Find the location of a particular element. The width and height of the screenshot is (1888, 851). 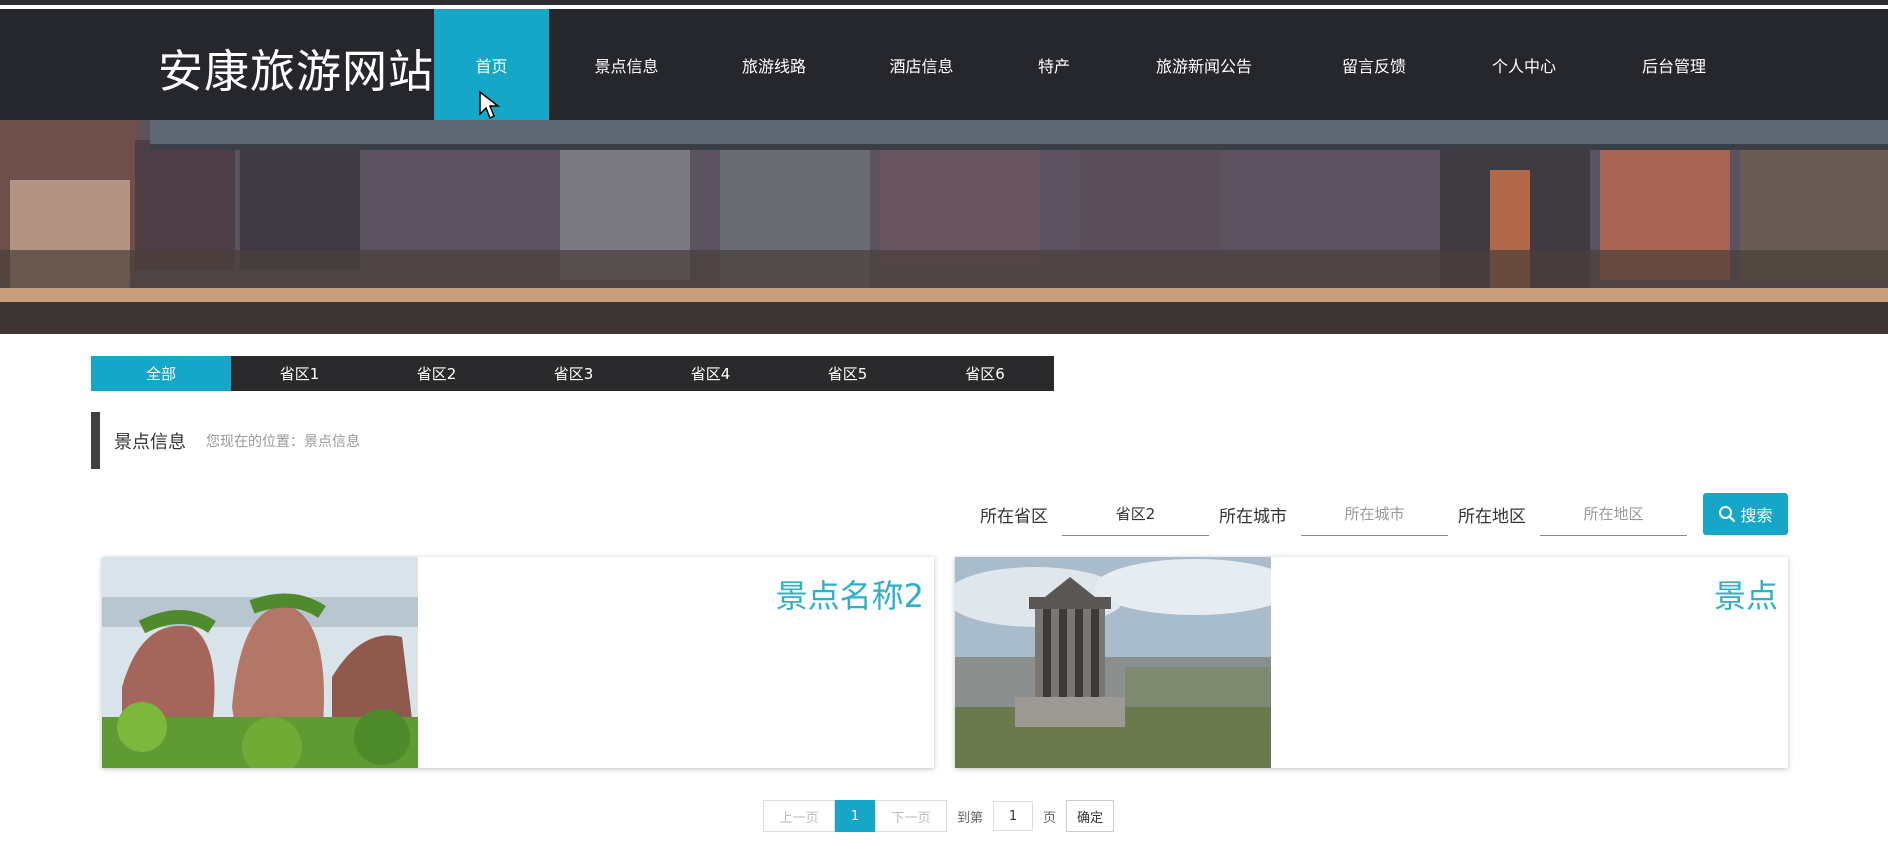

nav-user-center: 个人中心 is located at coordinates (1524, 64).